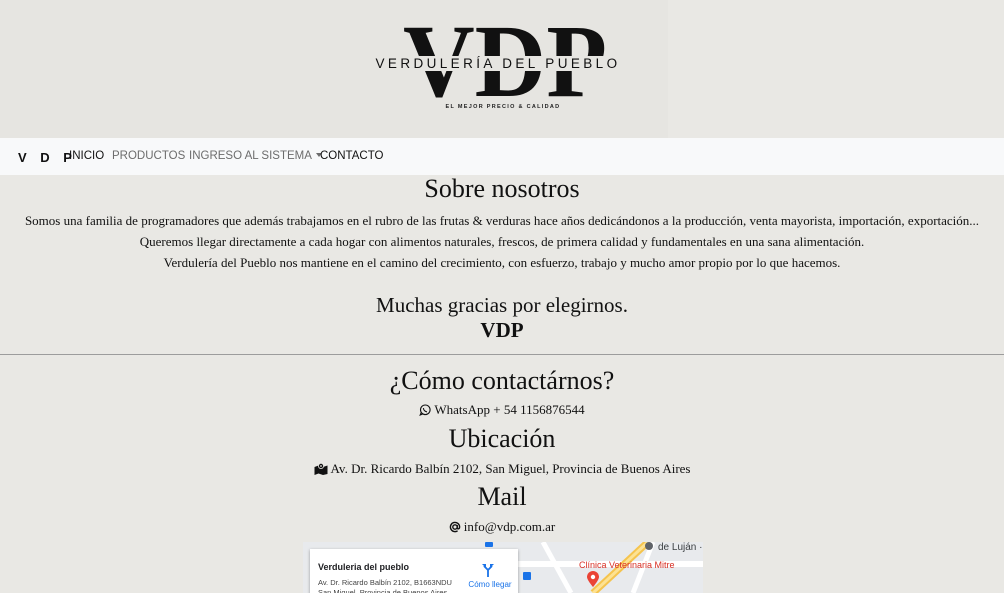 The image size is (1004, 593). What do you see at coordinates (502, 305) in the screenshot?
I see `thanks-text: Muchas gracias por elegirnos.` at bounding box center [502, 305].